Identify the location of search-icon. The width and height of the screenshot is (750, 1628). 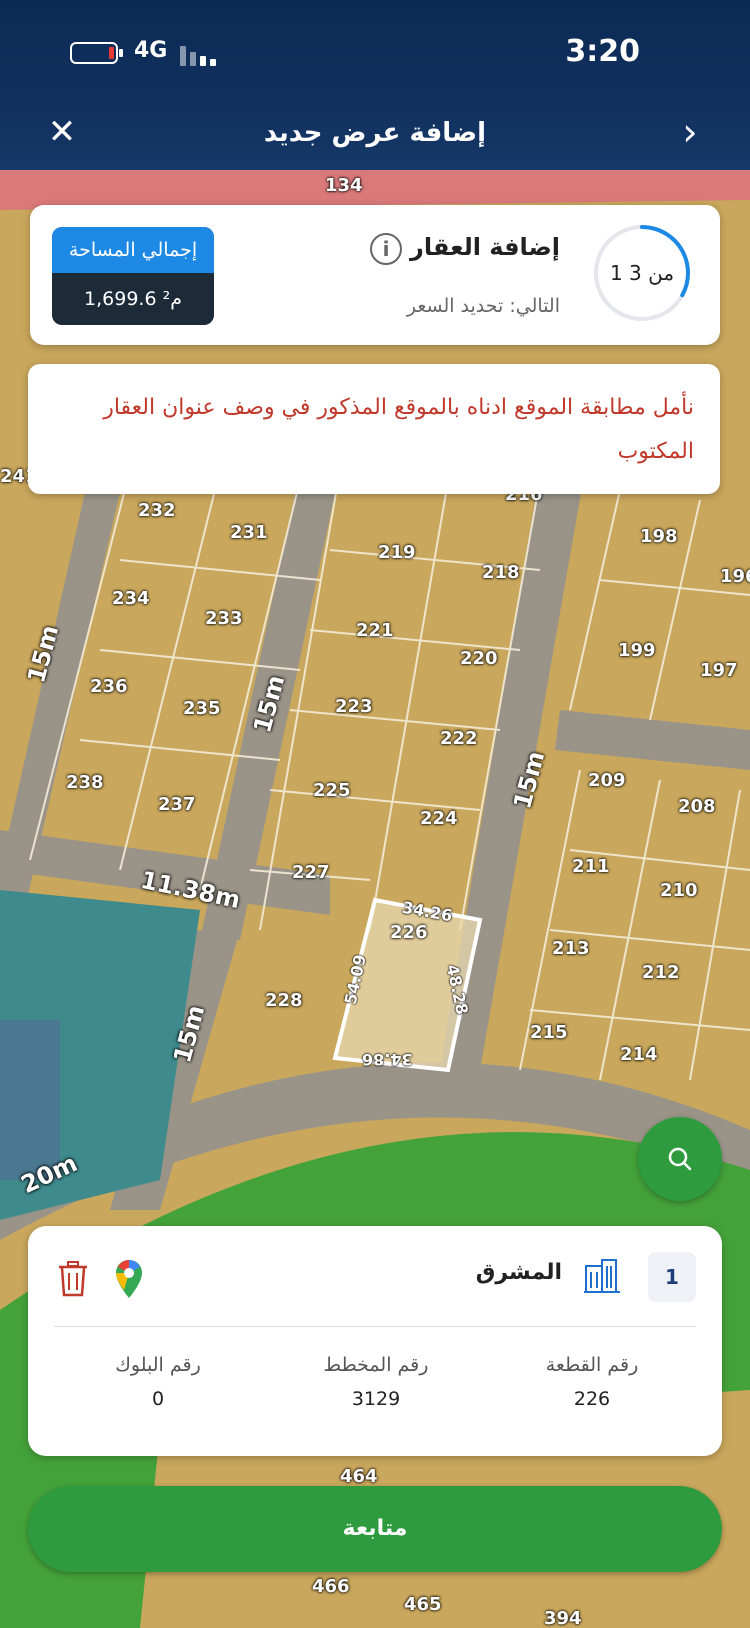
(680, 1159).